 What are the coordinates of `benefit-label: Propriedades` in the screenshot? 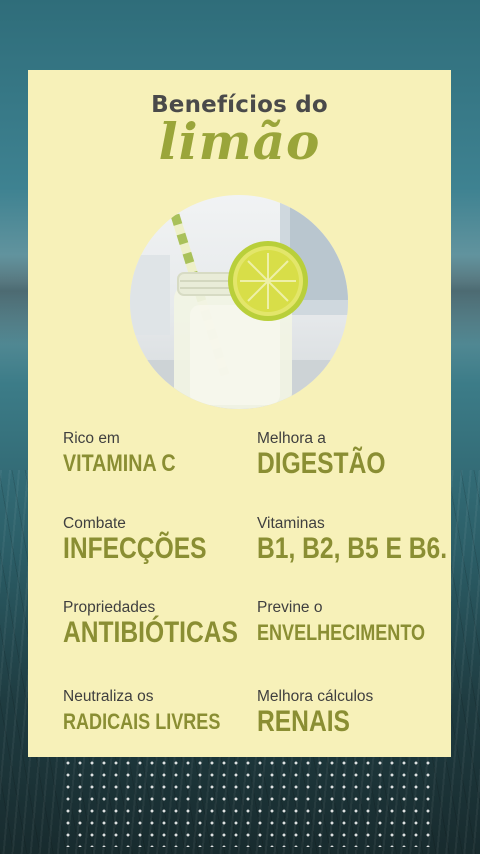 It's located at (109, 607).